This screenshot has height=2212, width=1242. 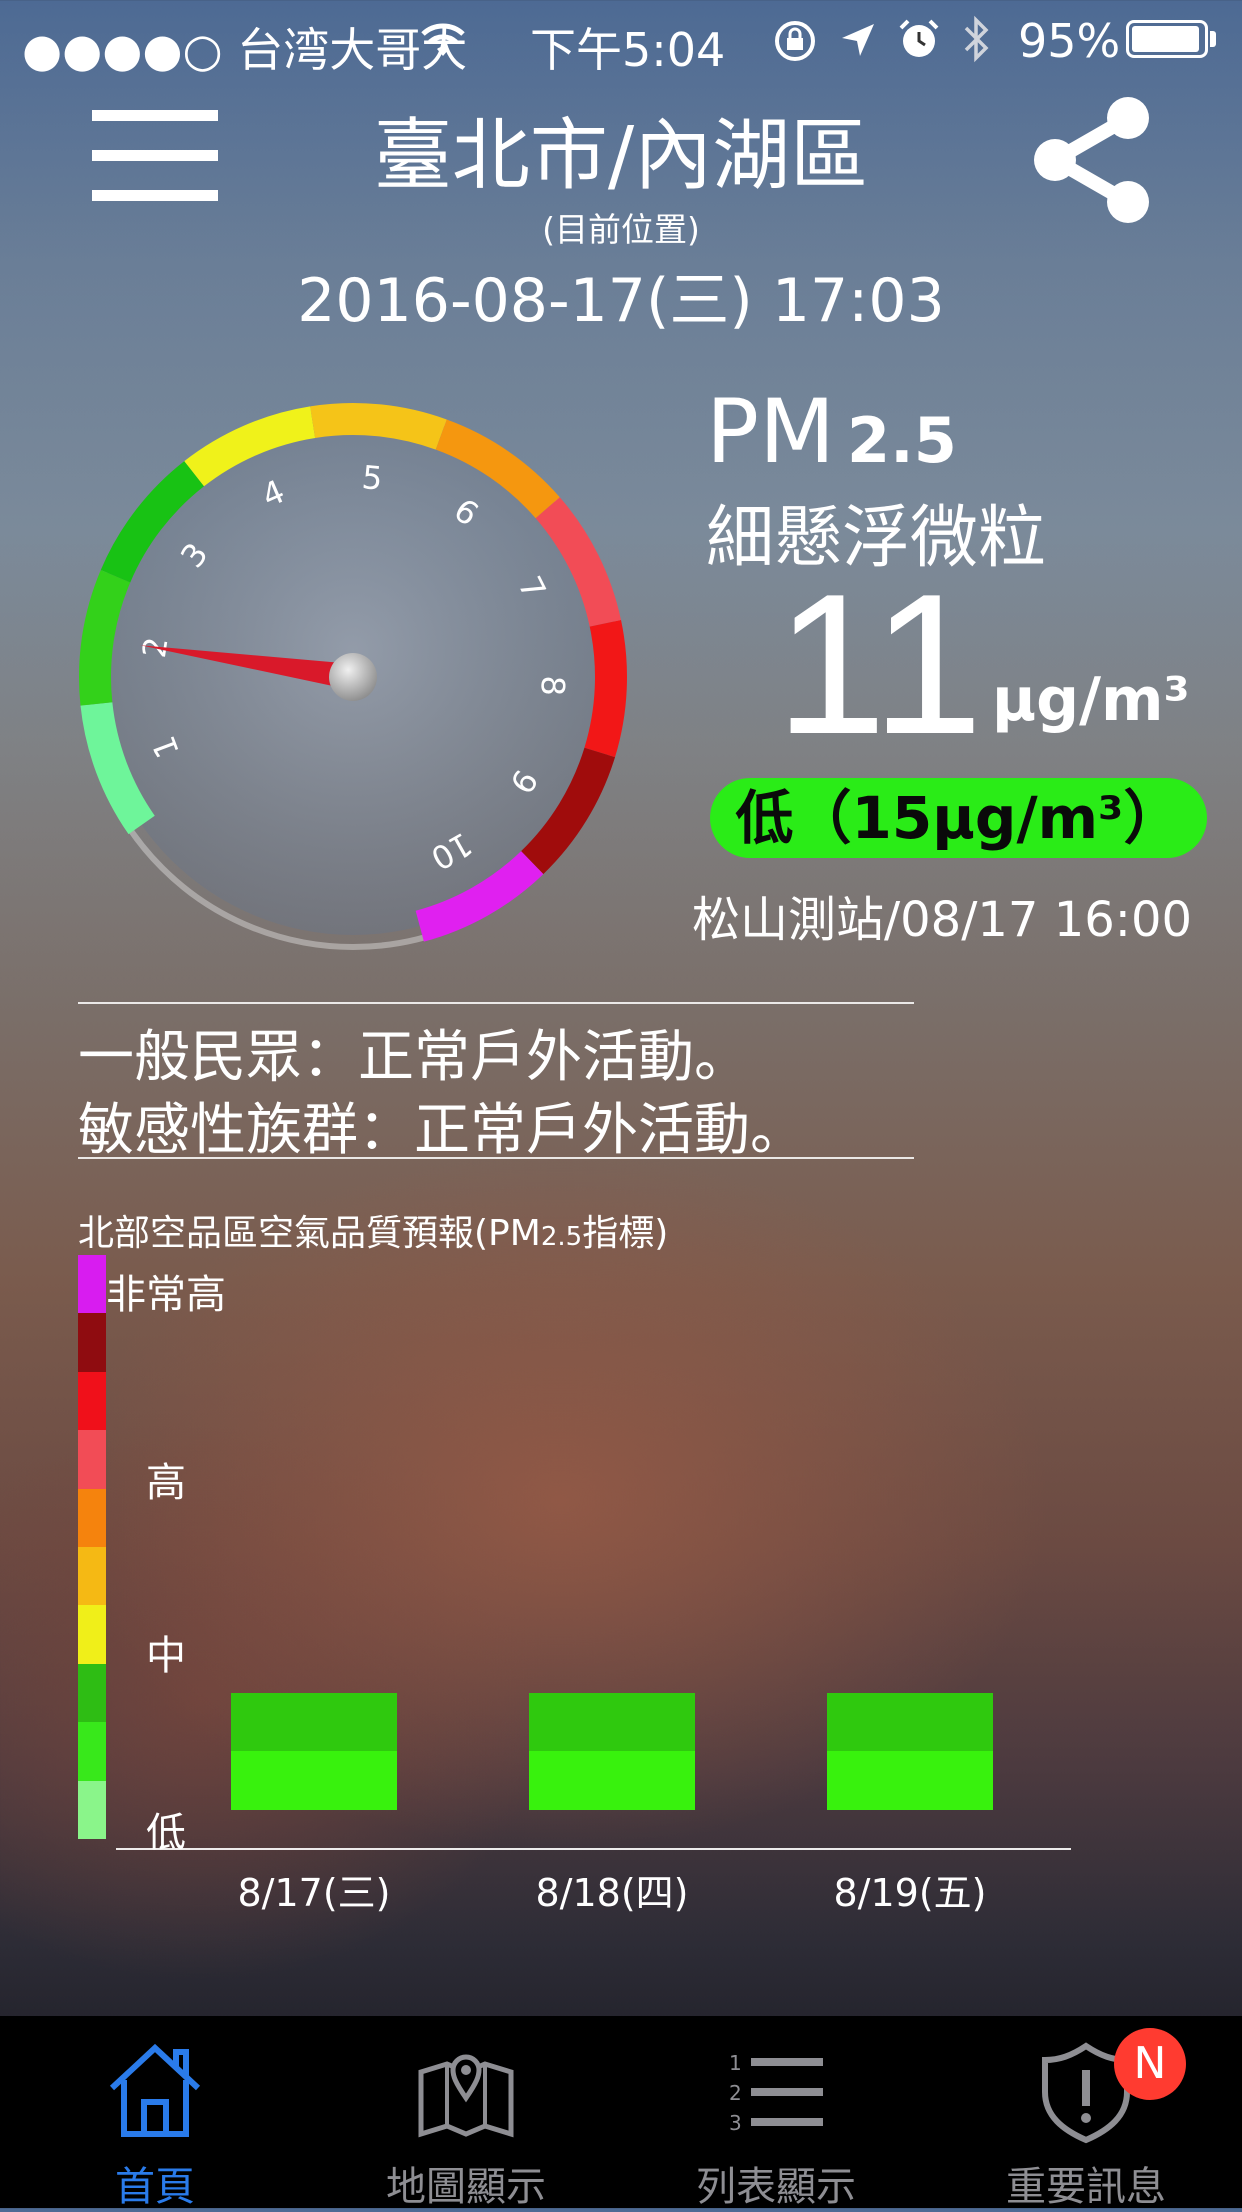 I want to click on location-note: (目前位置), so click(x=621, y=229).